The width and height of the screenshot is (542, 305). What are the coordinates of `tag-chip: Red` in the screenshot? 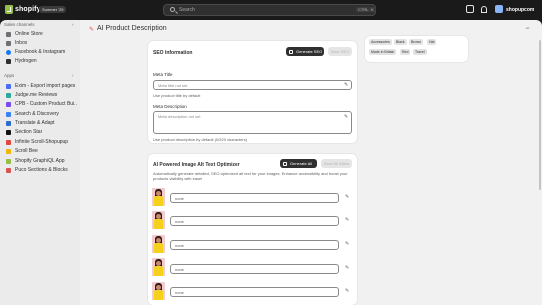 It's located at (405, 52).